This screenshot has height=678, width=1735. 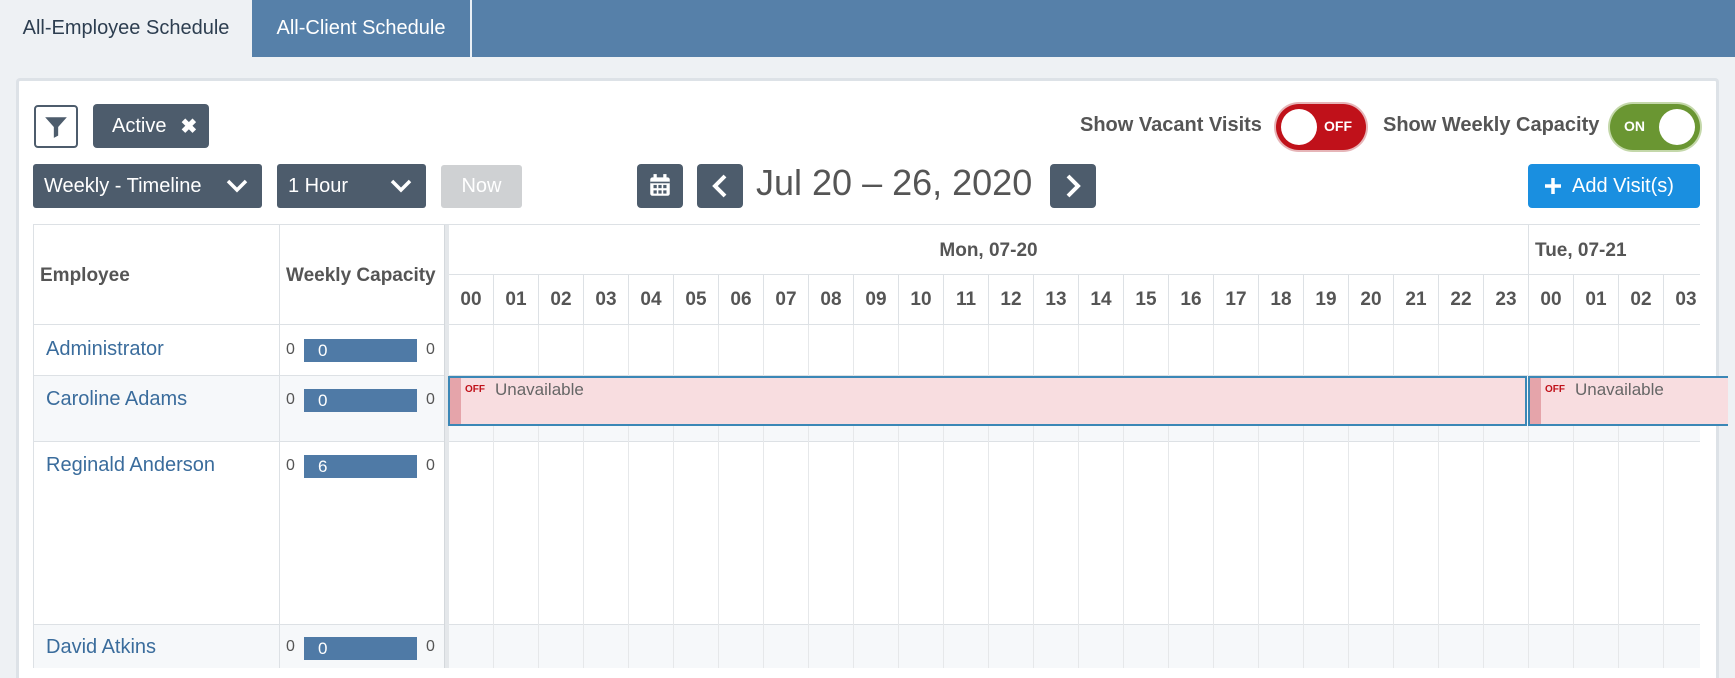 I want to click on hour-label: 21, so click(x=1416, y=300).